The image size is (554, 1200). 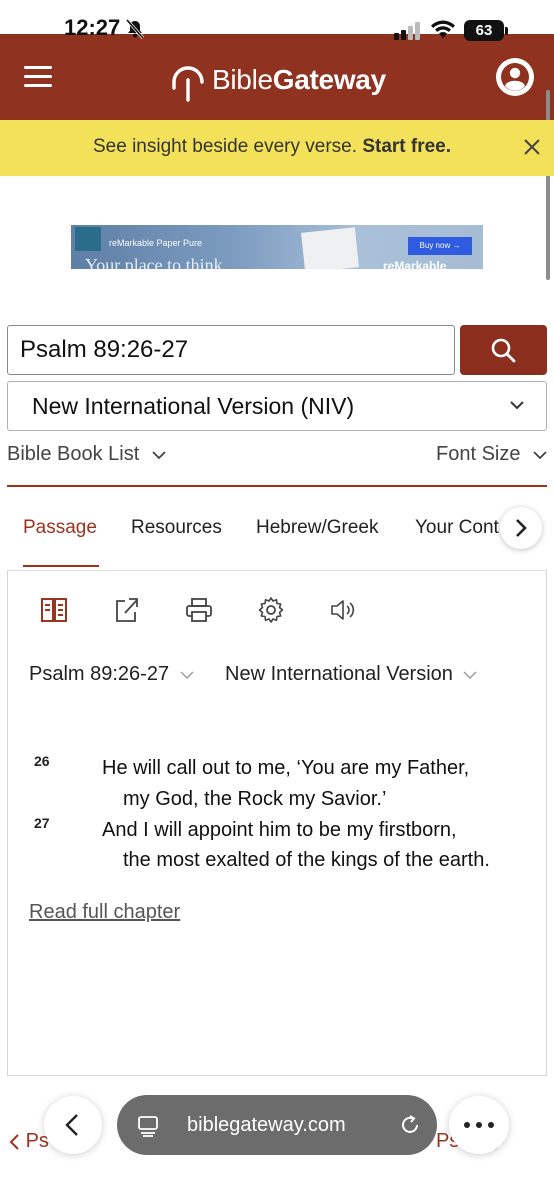 I want to click on page-scrollbar, so click(x=548, y=185).